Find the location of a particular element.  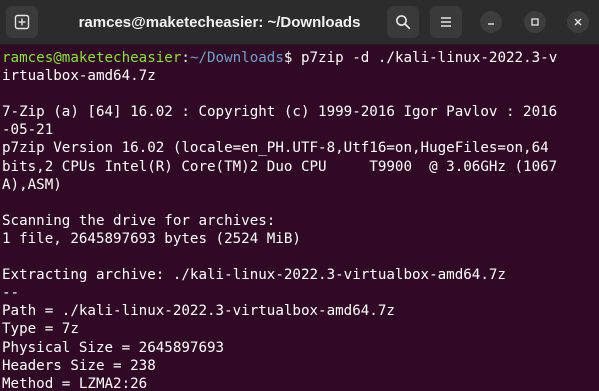

search-button is located at coordinates (403, 22).